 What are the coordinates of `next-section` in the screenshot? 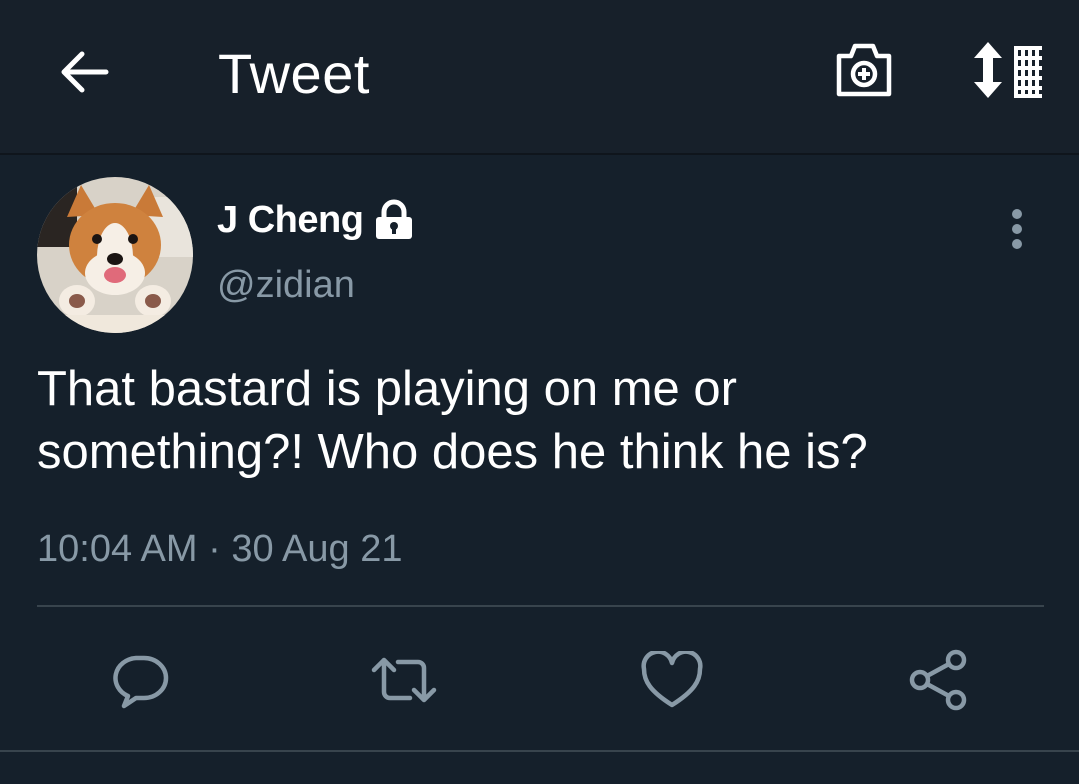 It's located at (539, 768).